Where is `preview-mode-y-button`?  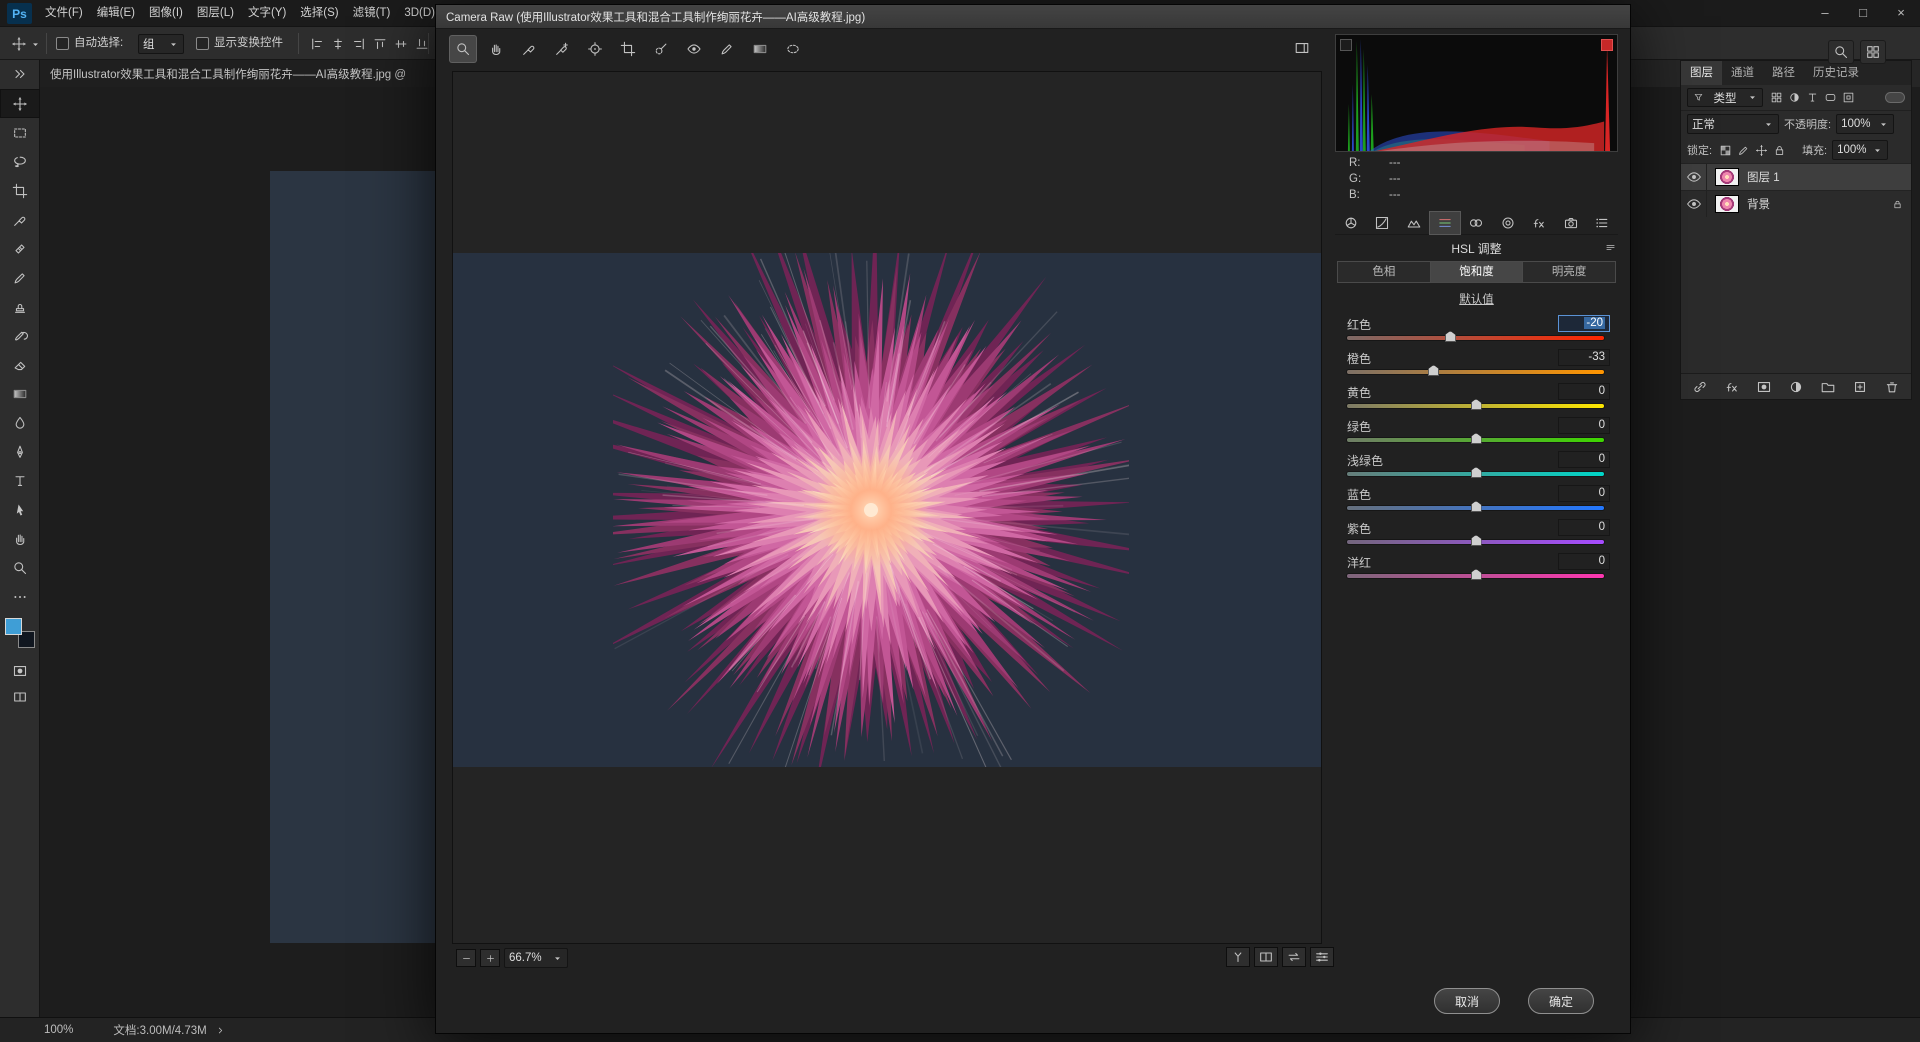
preview-mode-y-button is located at coordinates (1238, 957).